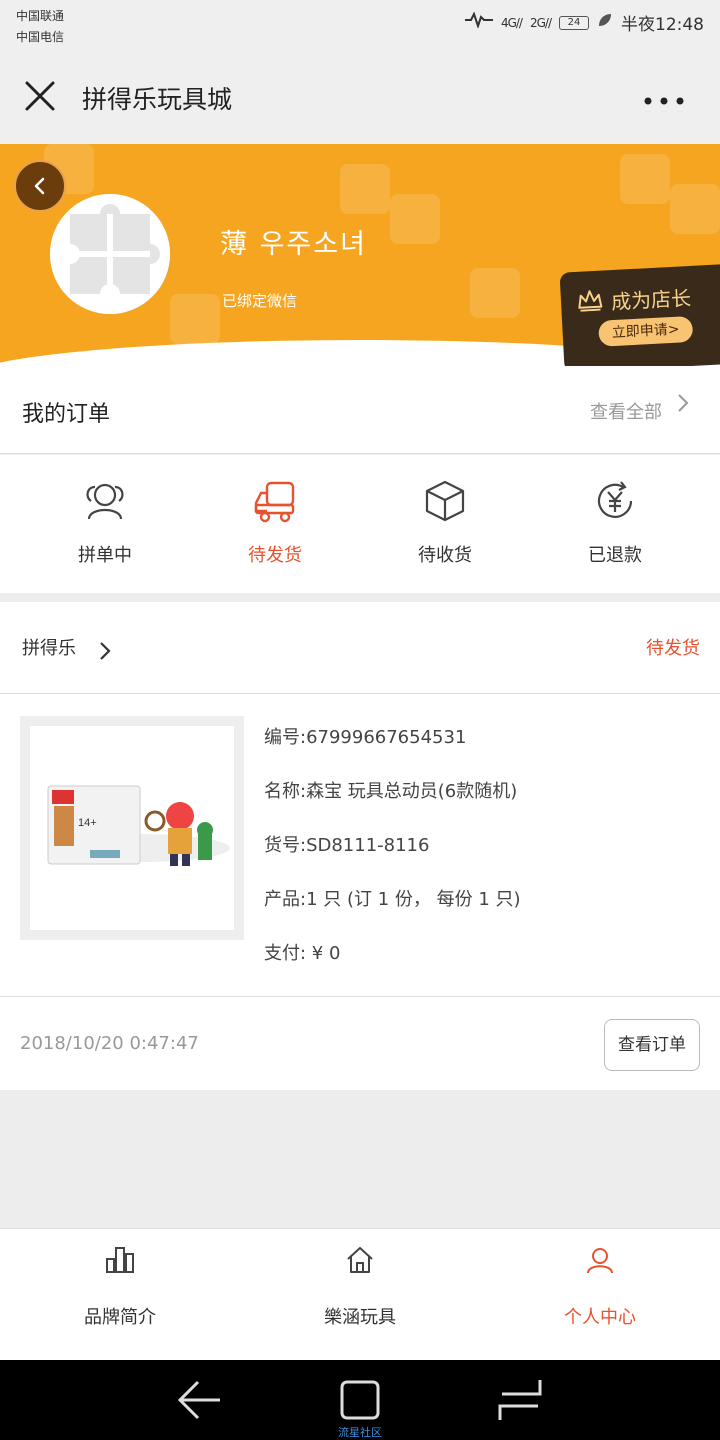 Image resolution: width=720 pixels, height=1440 pixels. What do you see at coordinates (49, 647) in the screenshot?
I see `order-shop-name: 拼得乐` at bounding box center [49, 647].